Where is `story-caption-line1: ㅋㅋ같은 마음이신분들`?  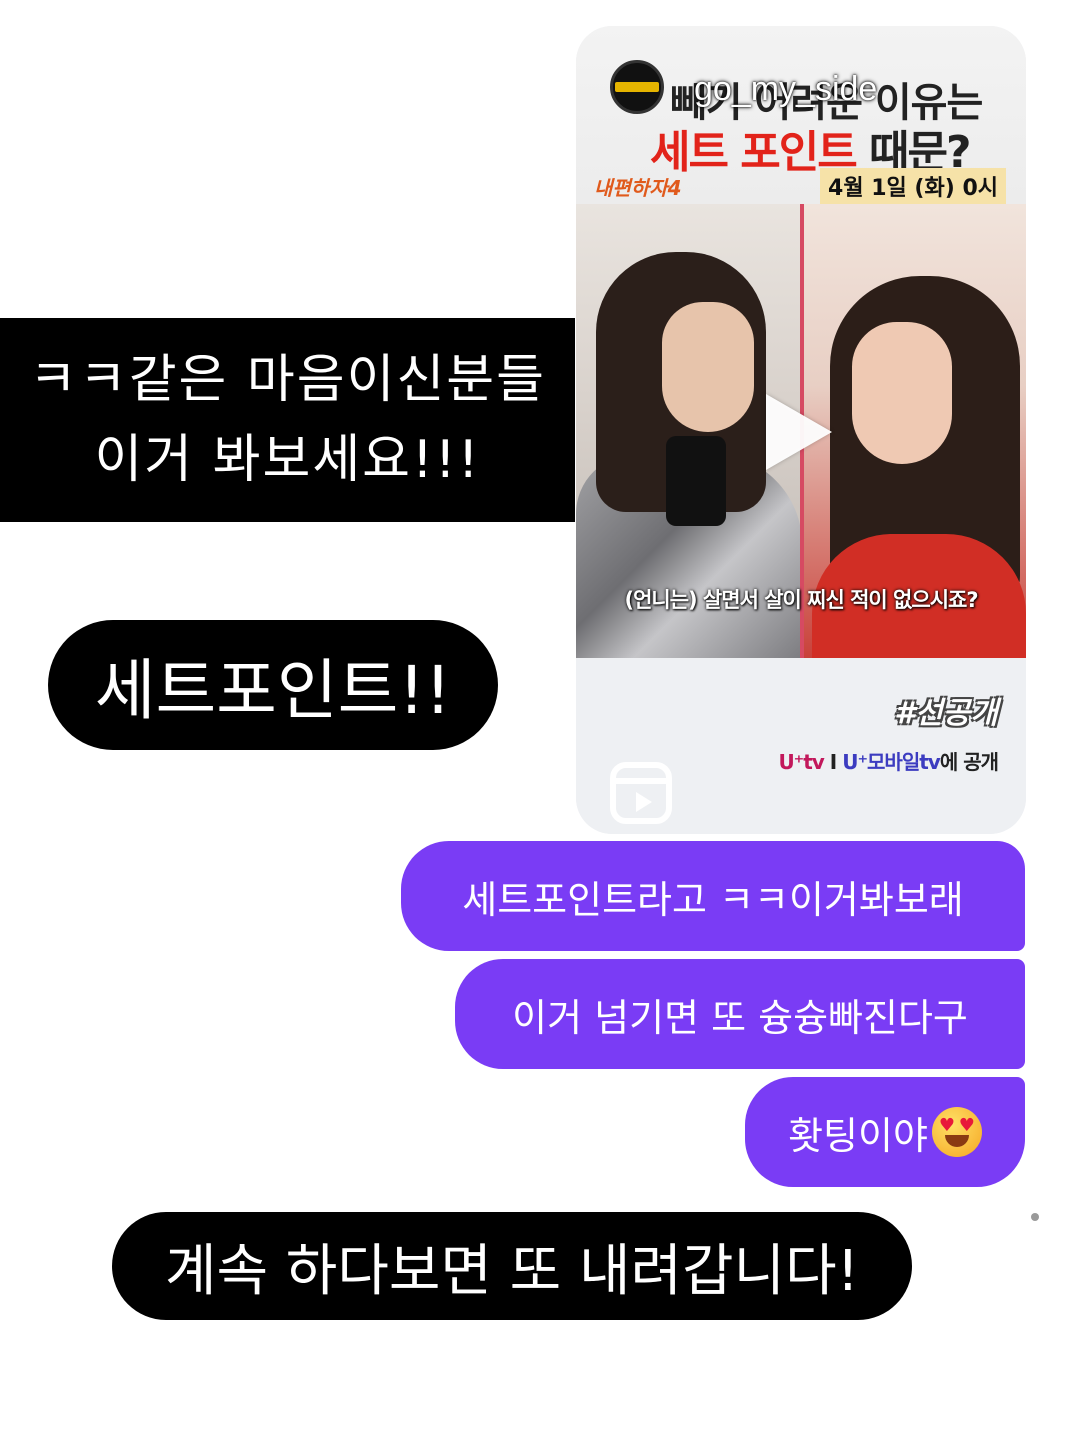 story-caption-line1: ㅋㅋ같은 마음이신분들 is located at coordinates (287, 380).